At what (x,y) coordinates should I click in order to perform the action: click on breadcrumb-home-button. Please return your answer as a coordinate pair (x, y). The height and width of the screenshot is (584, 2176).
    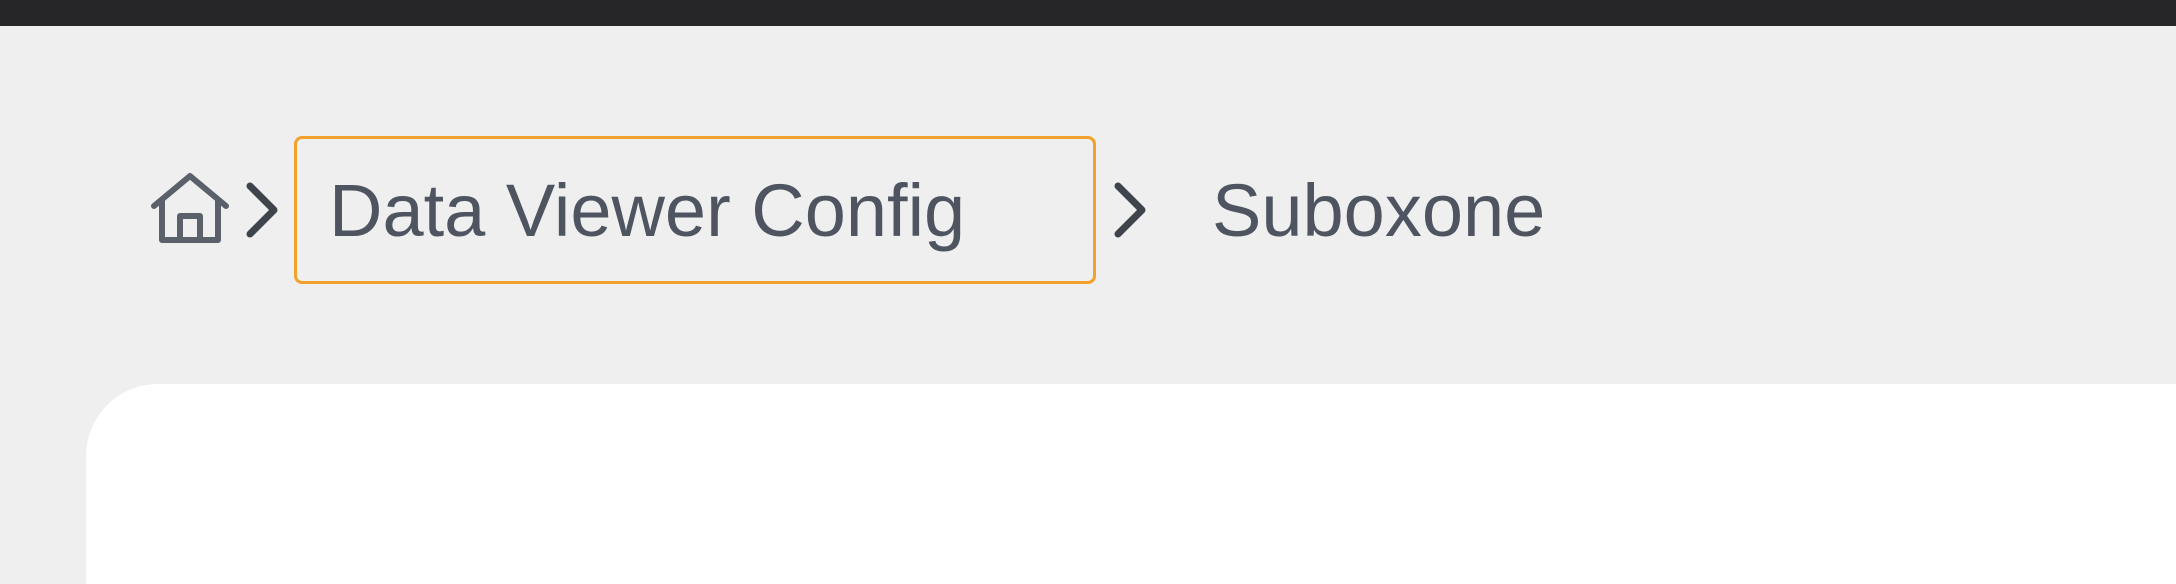
    Looking at the image, I should click on (193, 210).